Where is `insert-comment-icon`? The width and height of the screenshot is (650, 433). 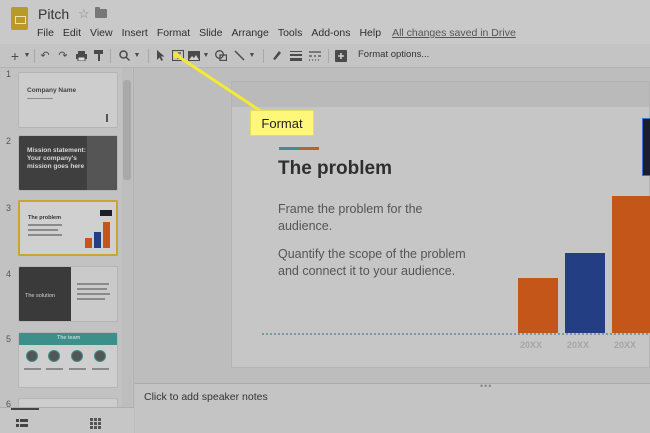 insert-comment-icon is located at coordinates (340, 55).